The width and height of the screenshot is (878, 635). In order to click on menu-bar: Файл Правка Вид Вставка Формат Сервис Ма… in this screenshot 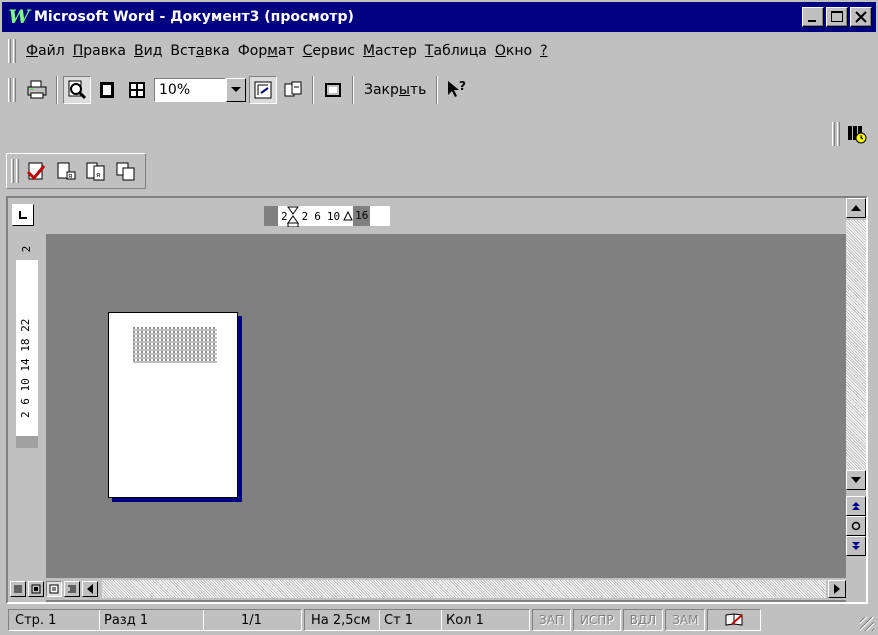, I will do `click(439, 51)`.